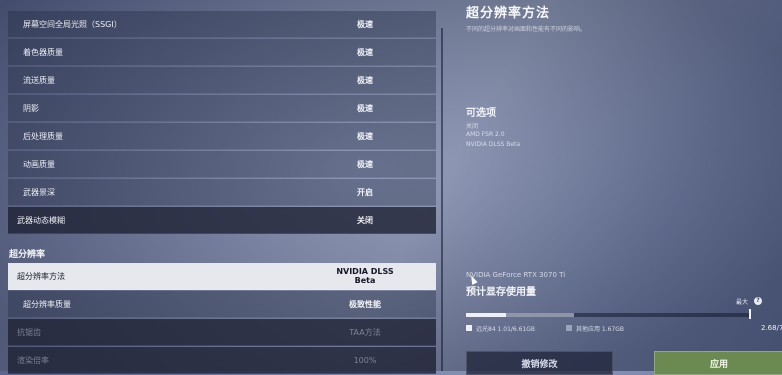 This screenshot has height=375, width=782. What do you see at coordinates (718, 363) in the screenshot?
I see `apply-button: 应用` at bounding box center [718, 363].